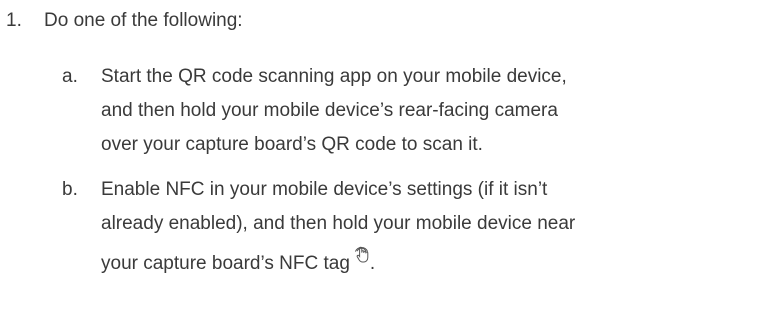  Describe the element at coordinates (143, 20) in the screenshot. I see `step-text: Do one of the following:` at that location.